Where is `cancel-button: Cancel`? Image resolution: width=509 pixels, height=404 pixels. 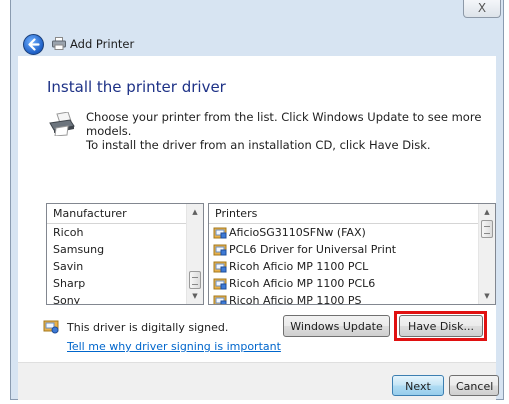
cancel-button: Cancel is located at coordinates (474, 385).